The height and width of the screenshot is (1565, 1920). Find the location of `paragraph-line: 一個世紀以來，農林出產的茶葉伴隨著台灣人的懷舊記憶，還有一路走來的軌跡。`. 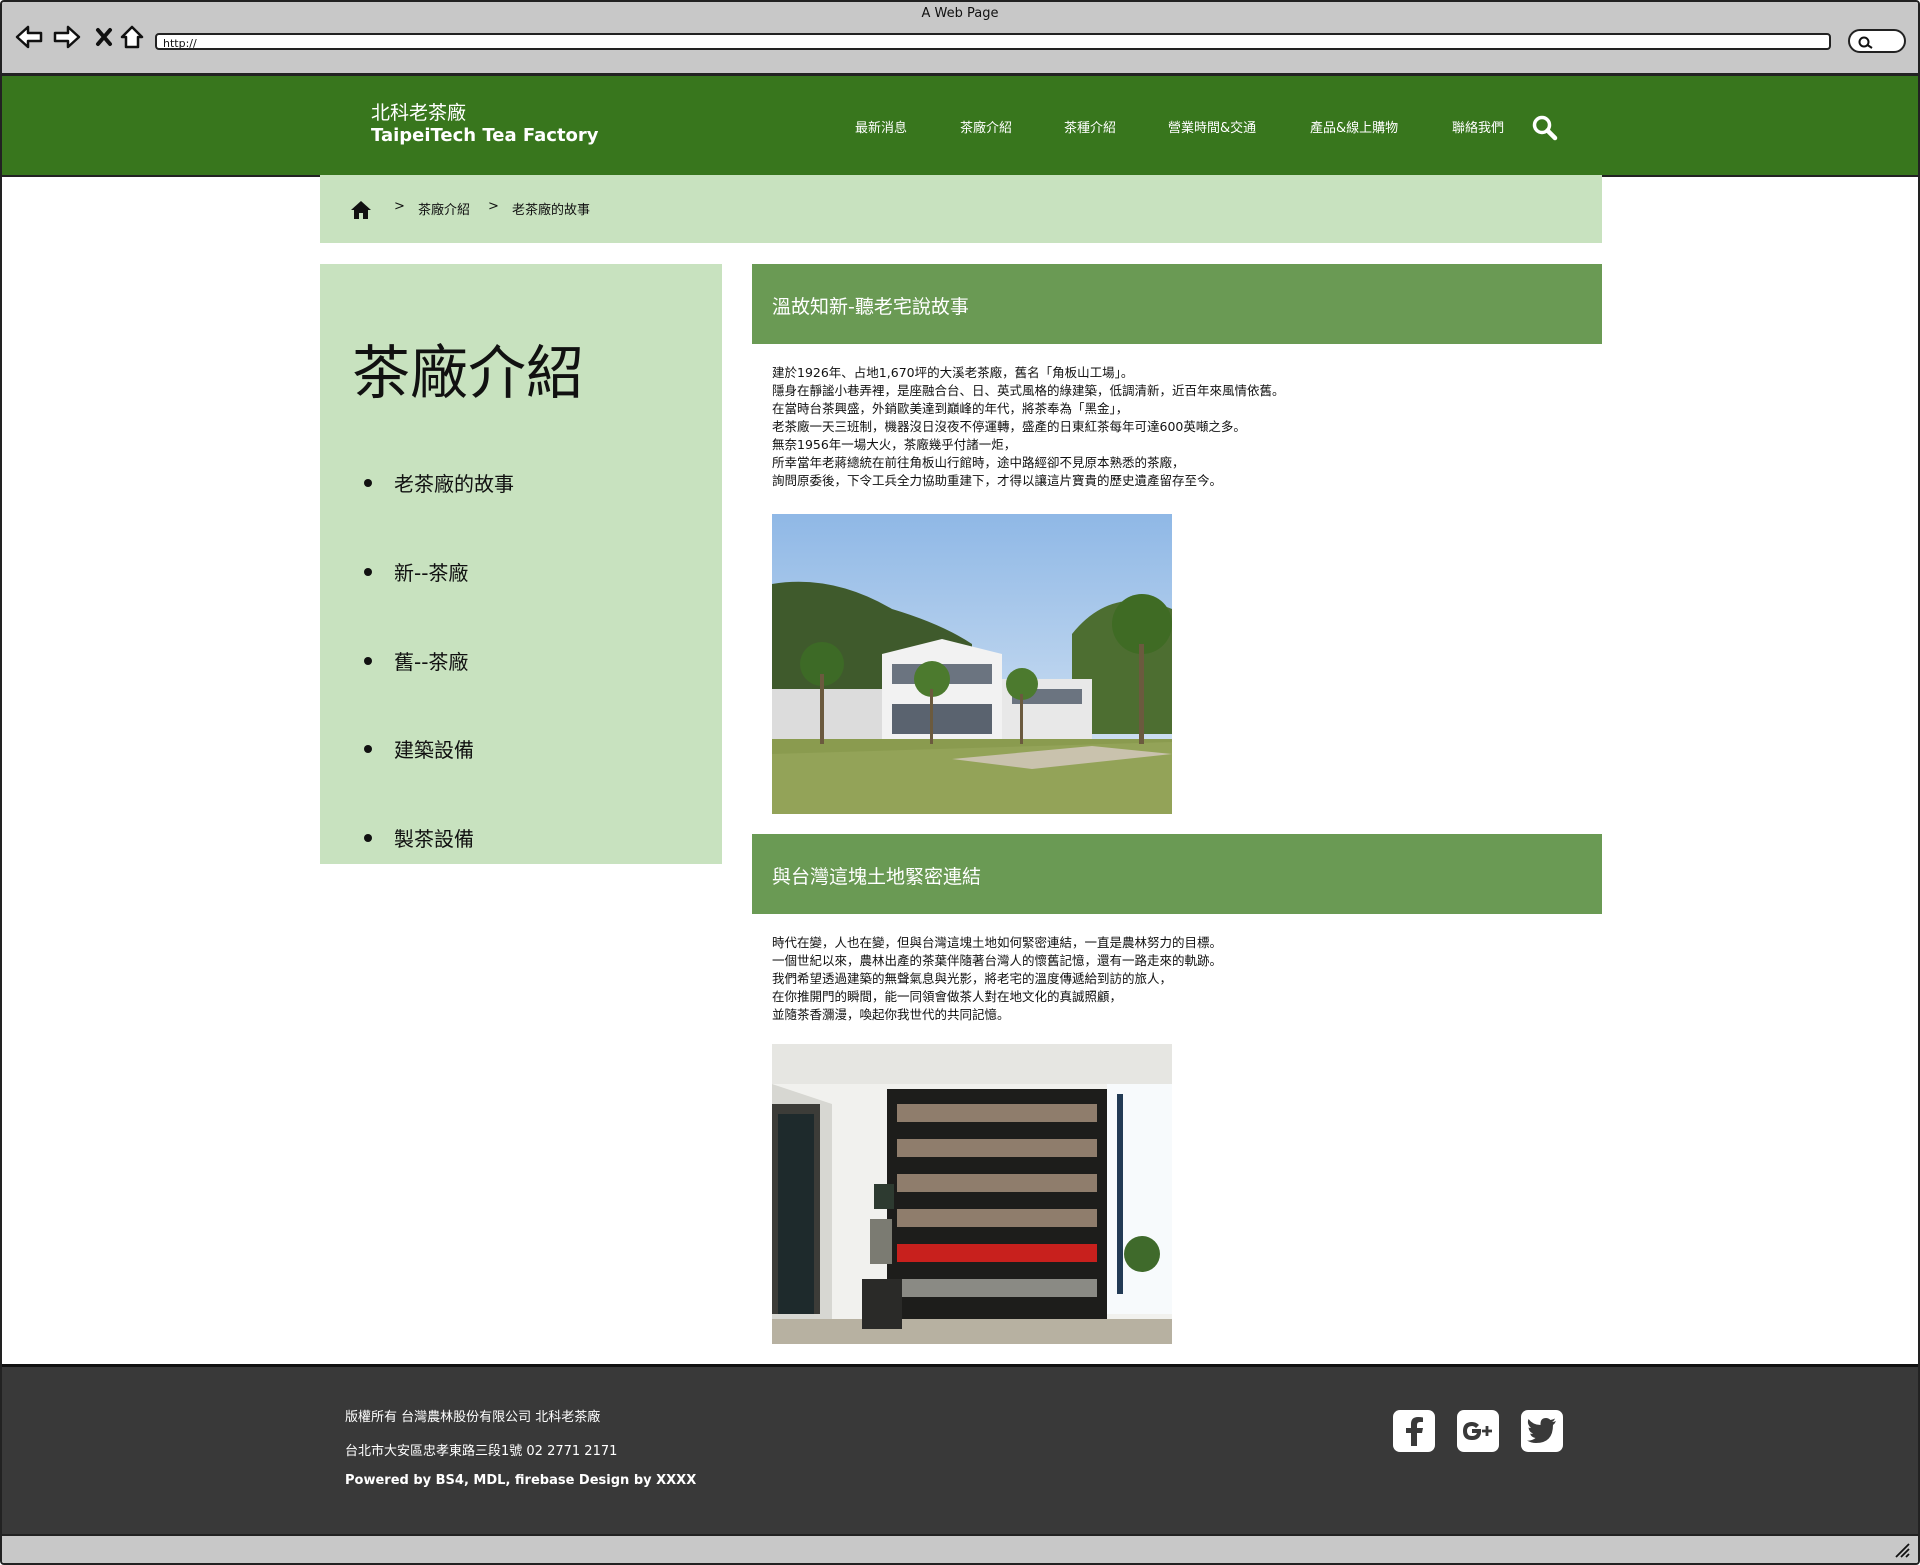

paragraph-line: 一個世紀以來，農林出產的茶葉伴隨著台灣人的懷舊記憶，還有一路走來的軌跡。 is located at coordinates (997, 960).